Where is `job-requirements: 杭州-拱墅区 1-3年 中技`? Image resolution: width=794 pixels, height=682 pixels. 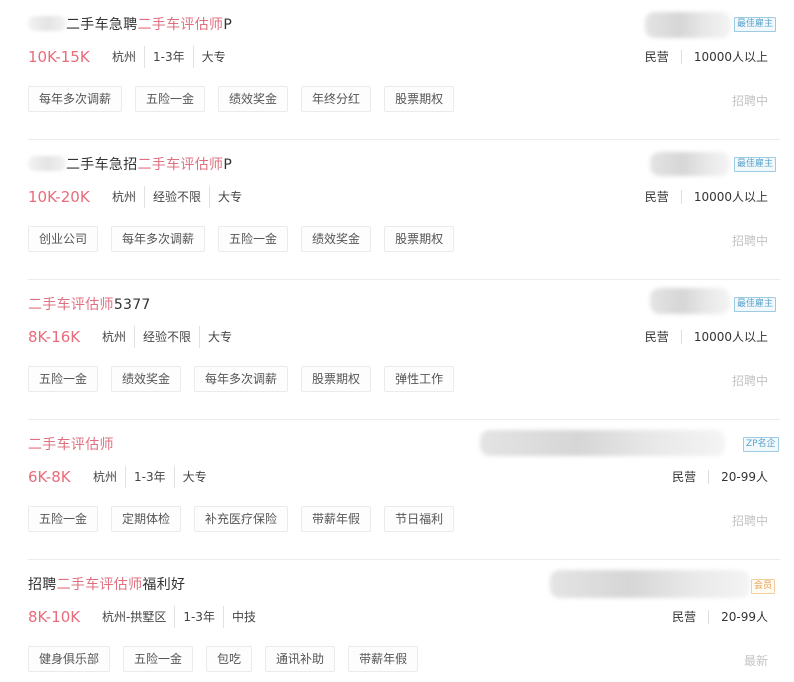
job-requirements: 杭州-拱墅区 1-3年 中技 is located at coordinates (183, 617).